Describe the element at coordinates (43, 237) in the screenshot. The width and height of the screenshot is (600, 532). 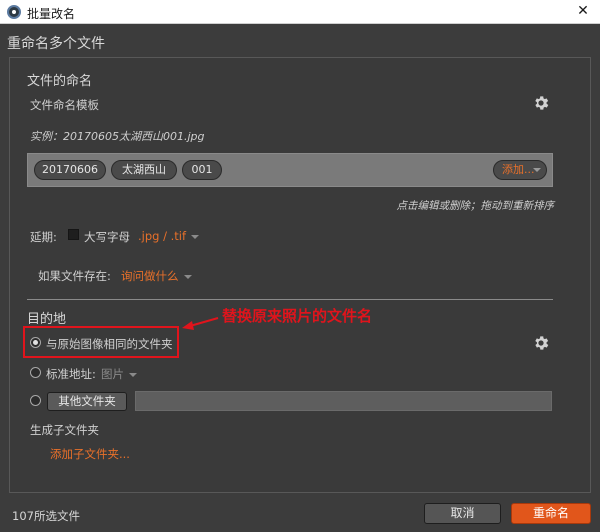
I see `extension-label: 延期:` at that location.